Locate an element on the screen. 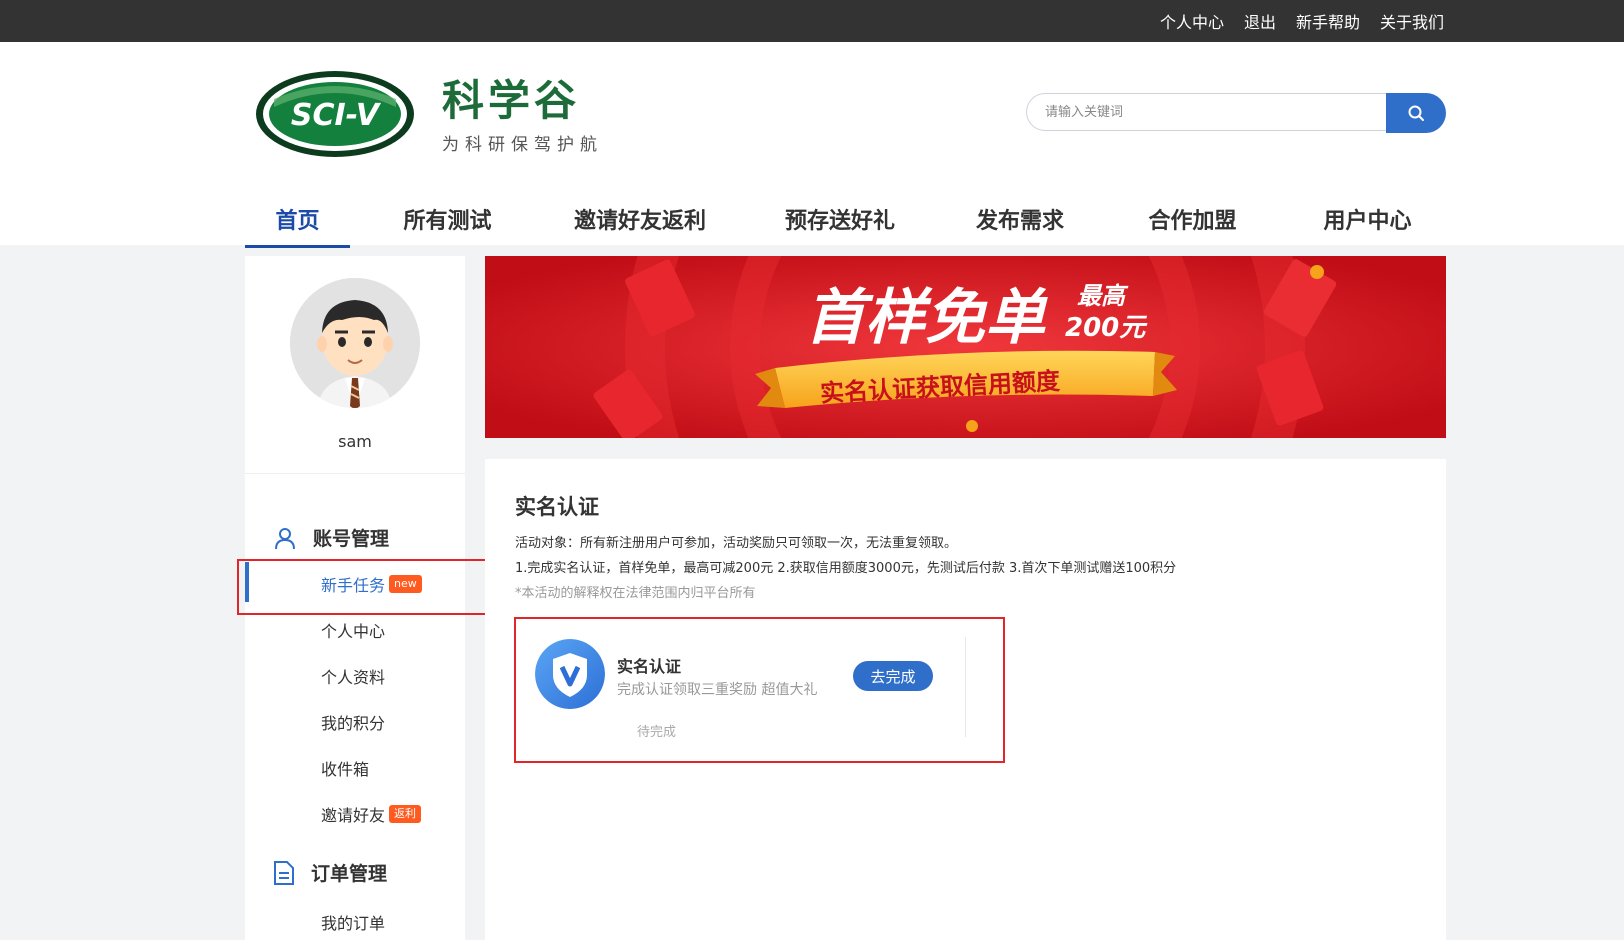 Image resolution: width=1624 pixels, height=940 pixels. activity-target: 活动对象：所有新注册用户可参加，活动奖励只可领取一次，无法重复领取。 is located at coordinates (736, 543).